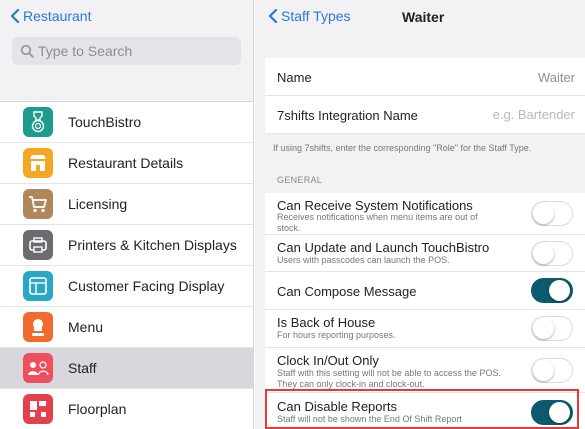 The width and height of the screenshot is (585, 429). I want to click on sidebar-item-floorplan: Floorplan, so click(126, 409).